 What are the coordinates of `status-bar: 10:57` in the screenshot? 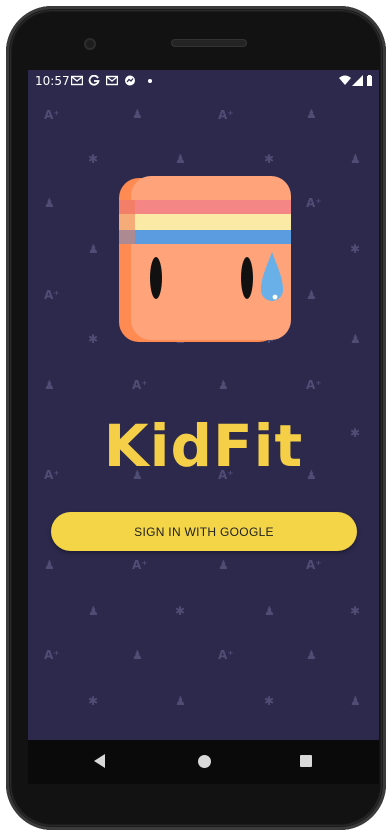 It's located at (203, 81).